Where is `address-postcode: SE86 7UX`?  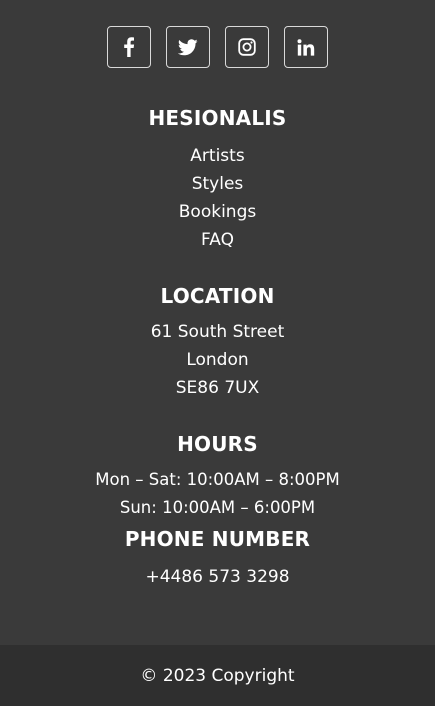 address-postcode: SE86 7UX is located at coordinates (217, 388).